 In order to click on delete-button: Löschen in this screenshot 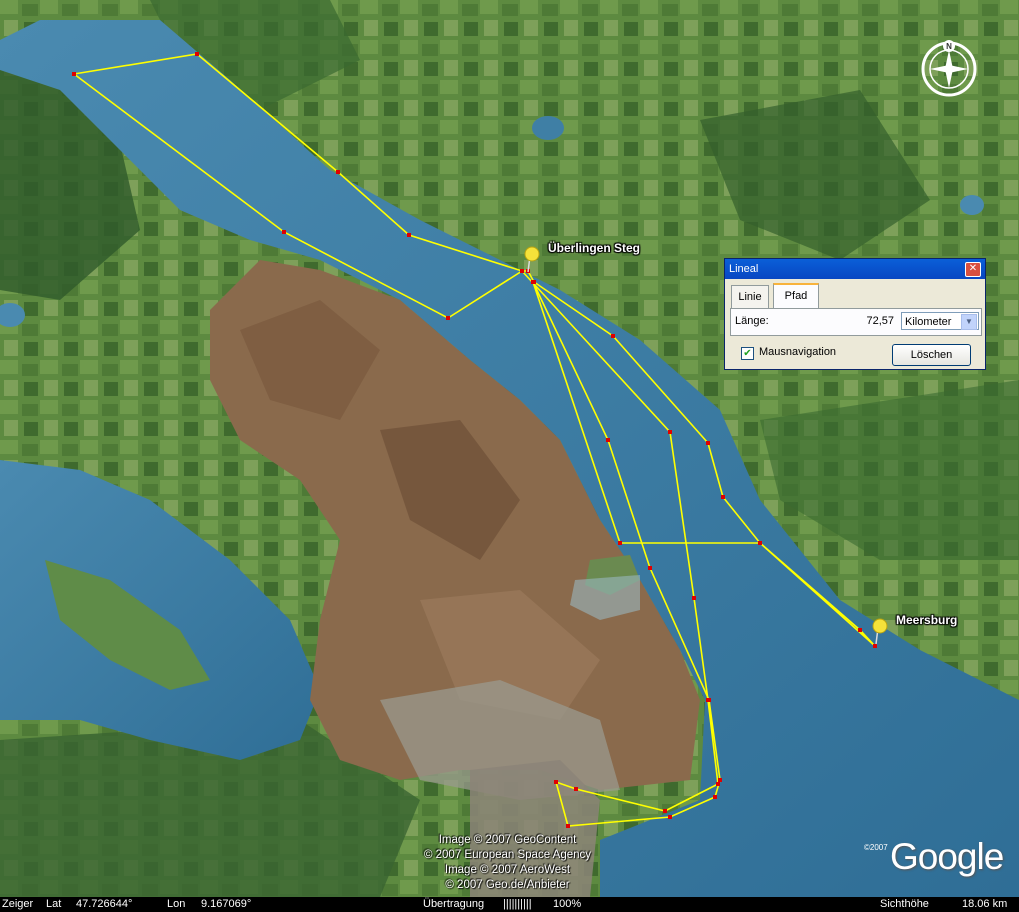, I will do `click(931, 355)`.